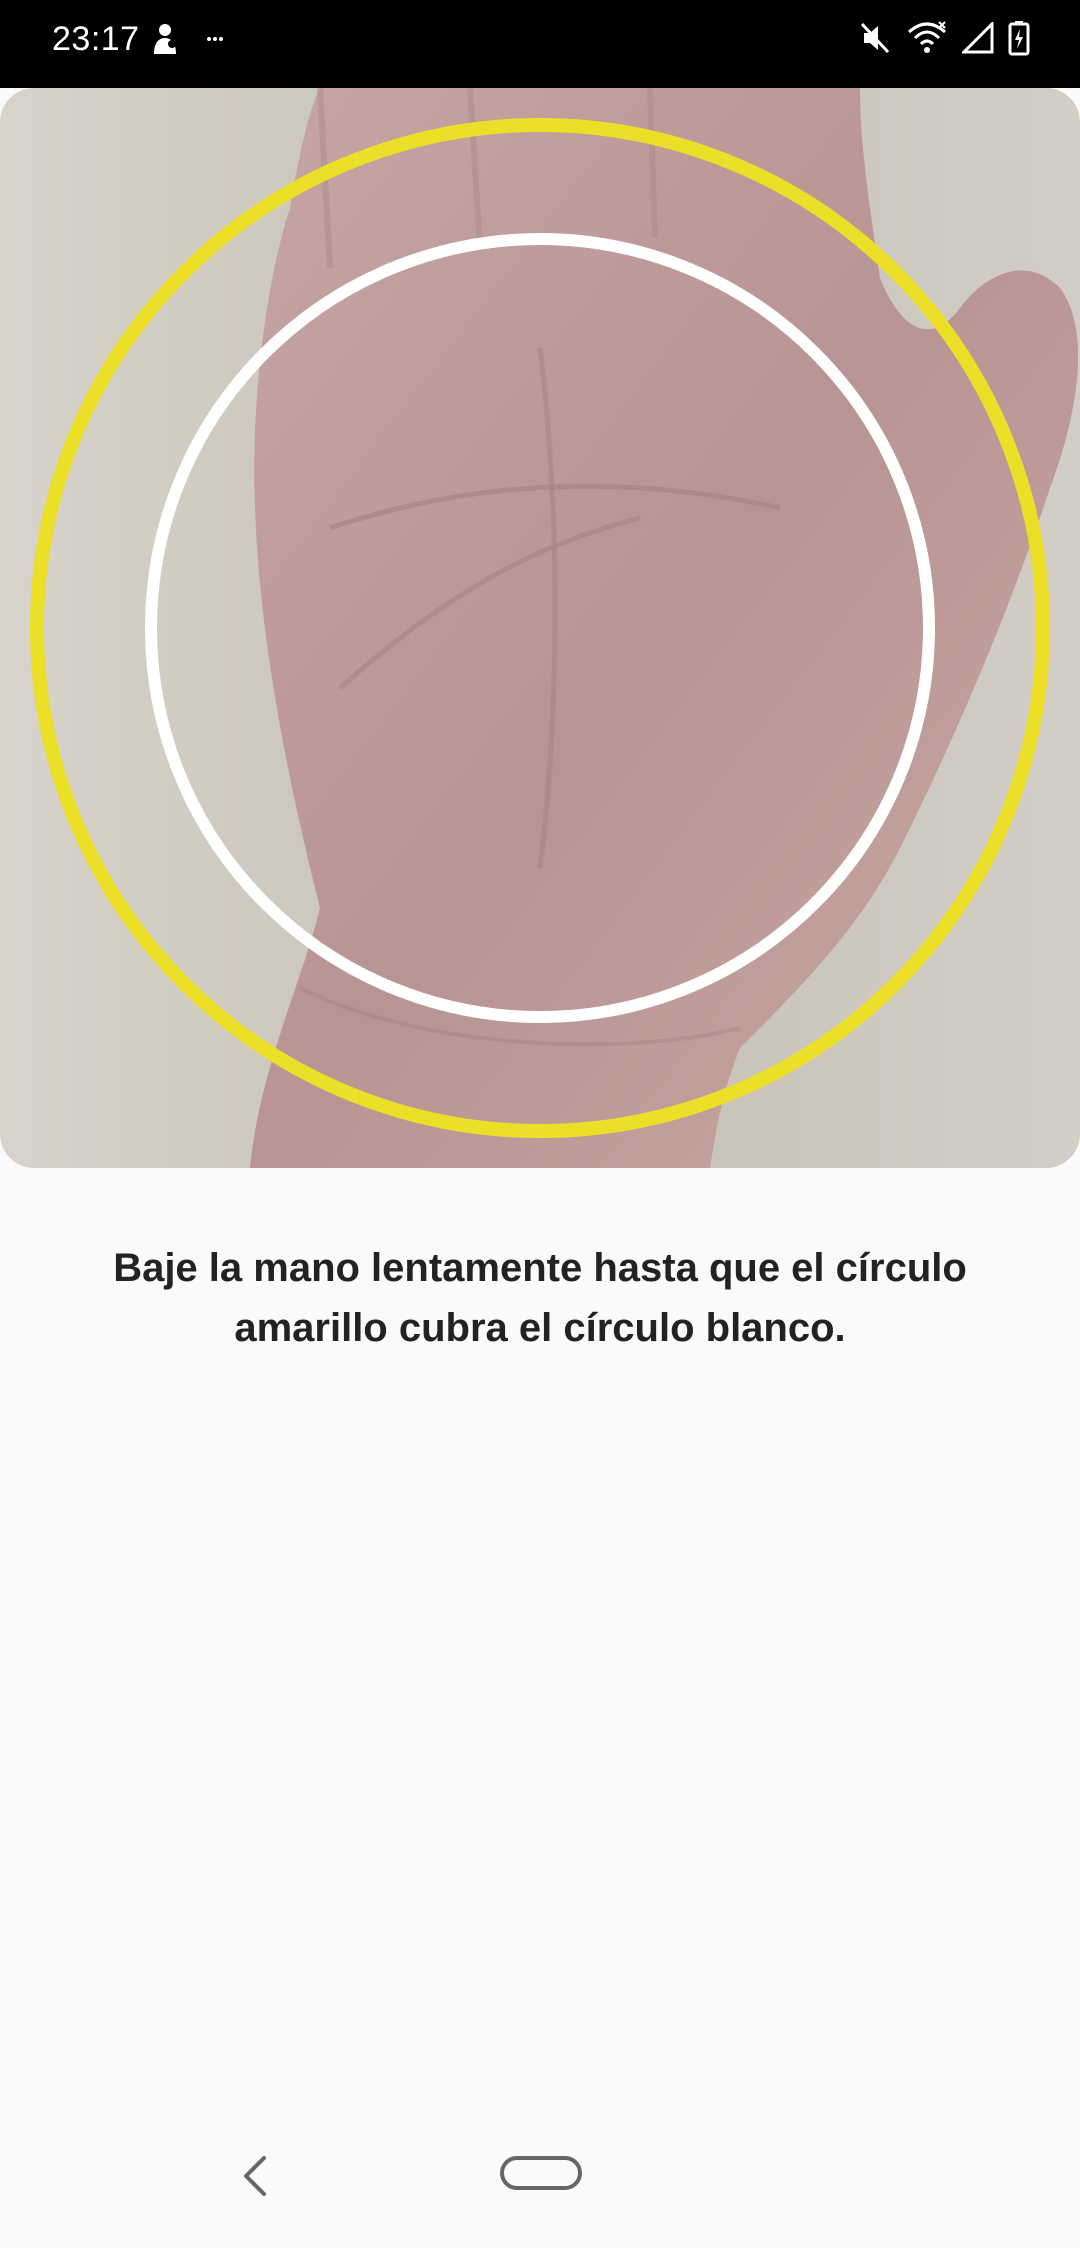 The height and width of the screenshot is (2248, 1080). What do you see at coordinates (541, 2173) in the screenshot?
I see `home-icon` at bounding box center [541, 2173].